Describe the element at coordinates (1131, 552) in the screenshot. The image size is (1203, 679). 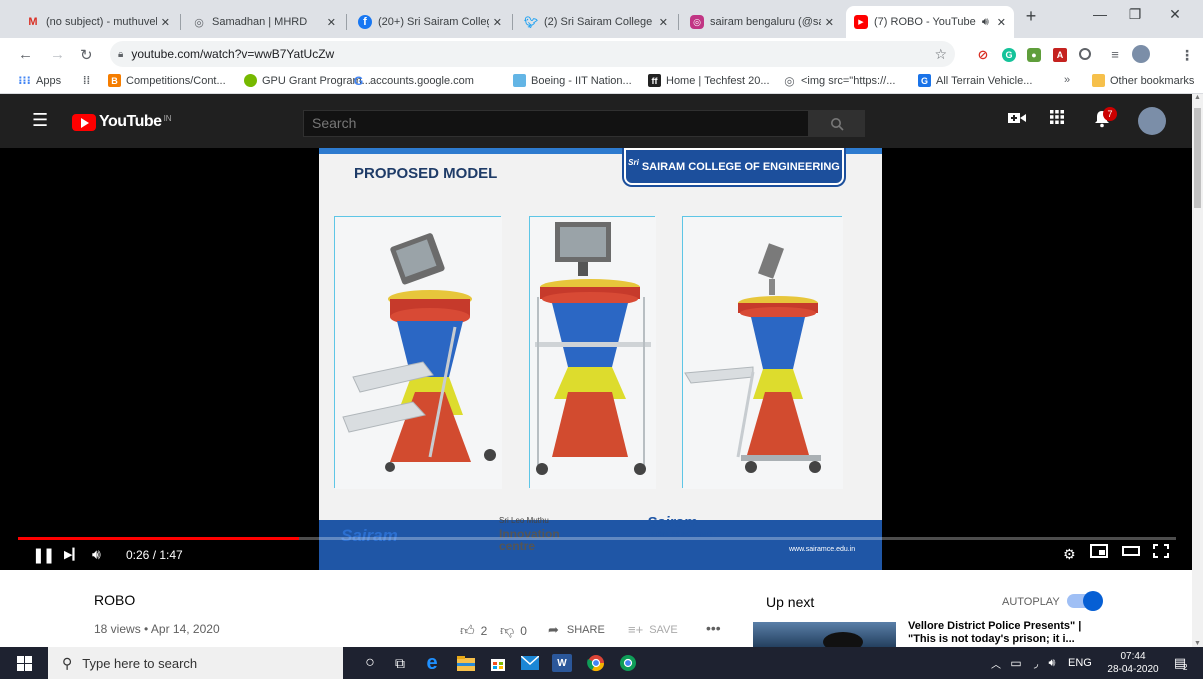
I see `theater-mode-icon` at that location.